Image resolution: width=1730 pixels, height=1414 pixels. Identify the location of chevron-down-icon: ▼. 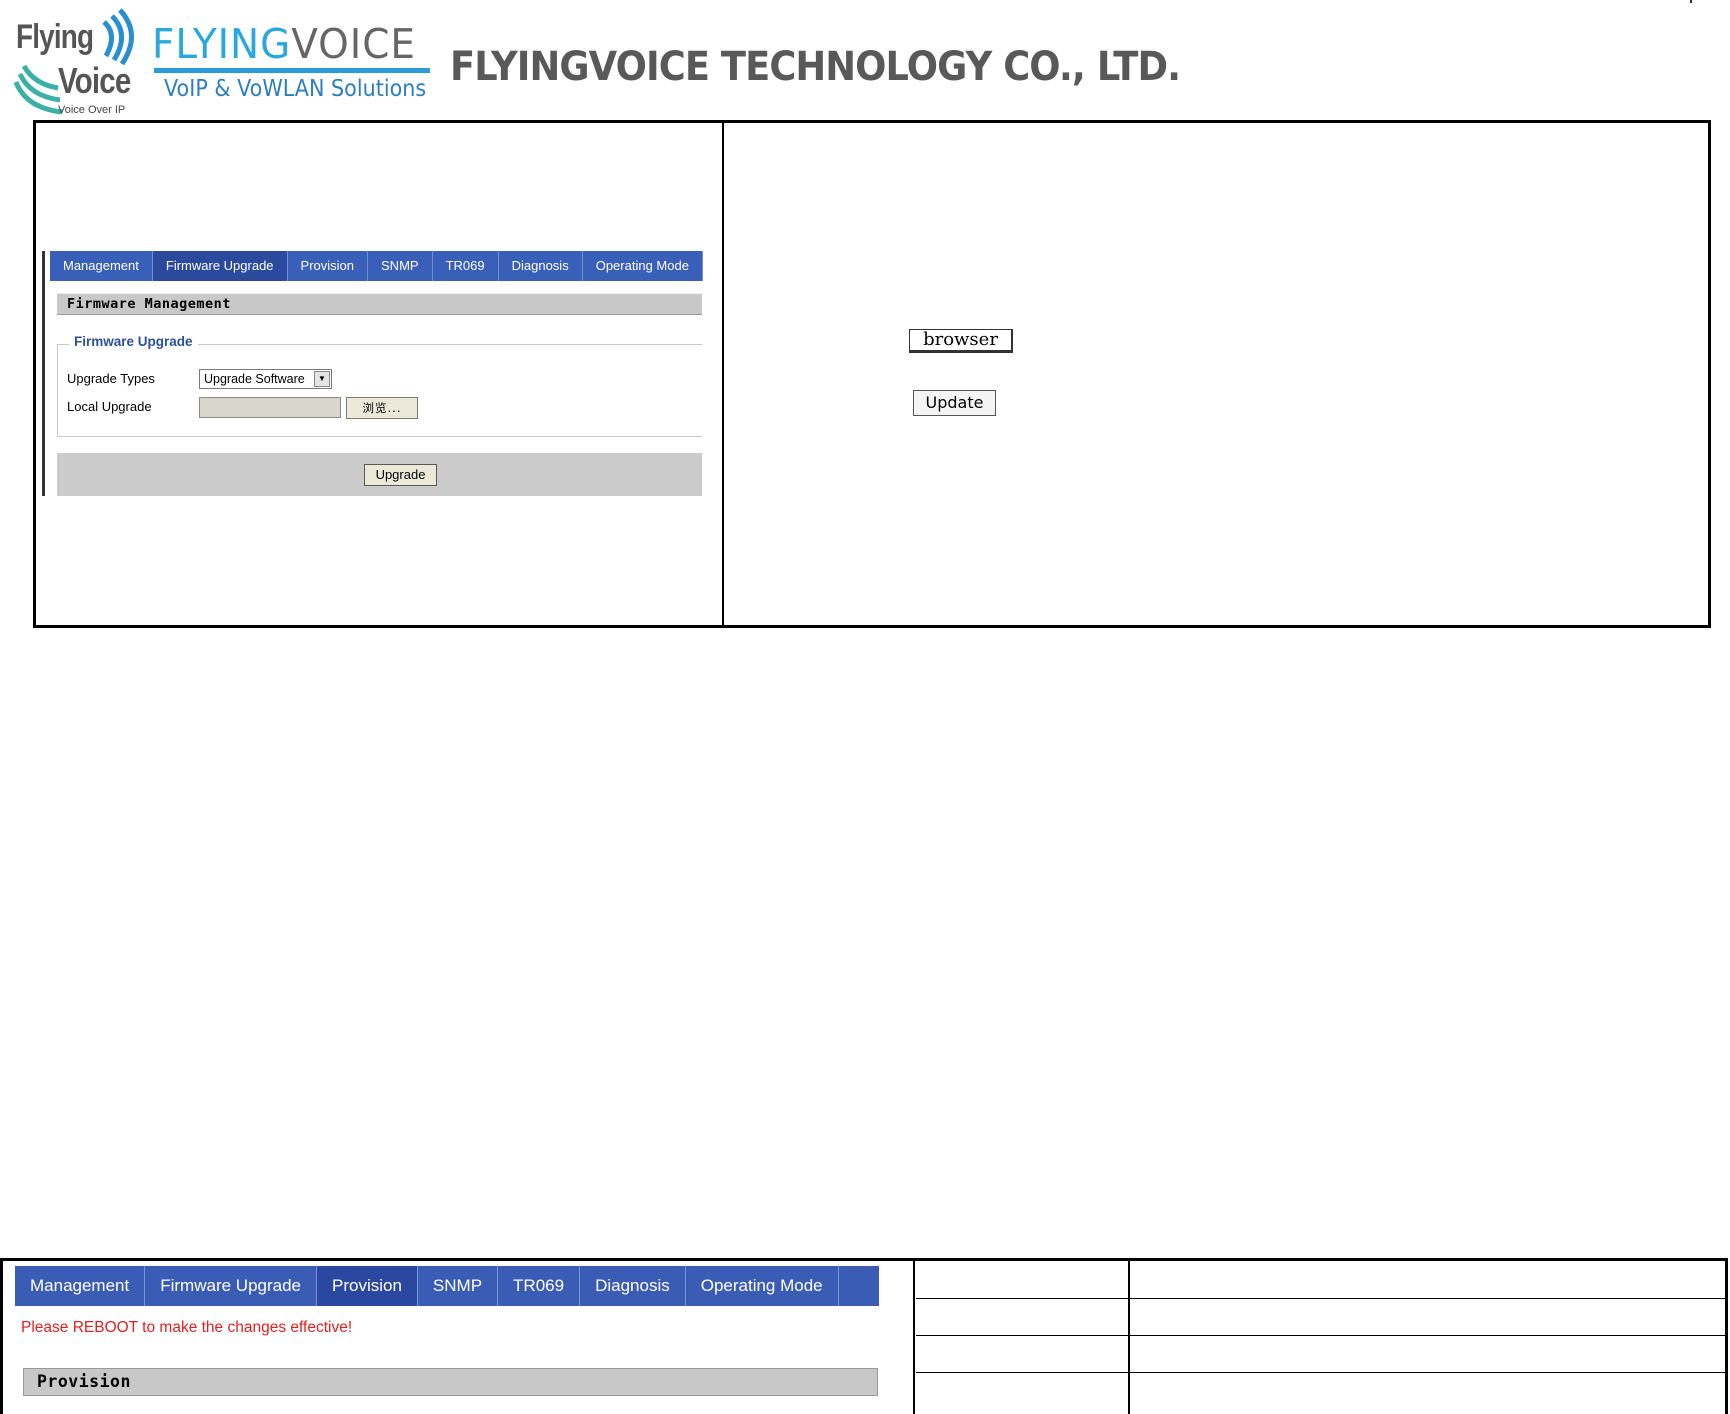
(322, 379).